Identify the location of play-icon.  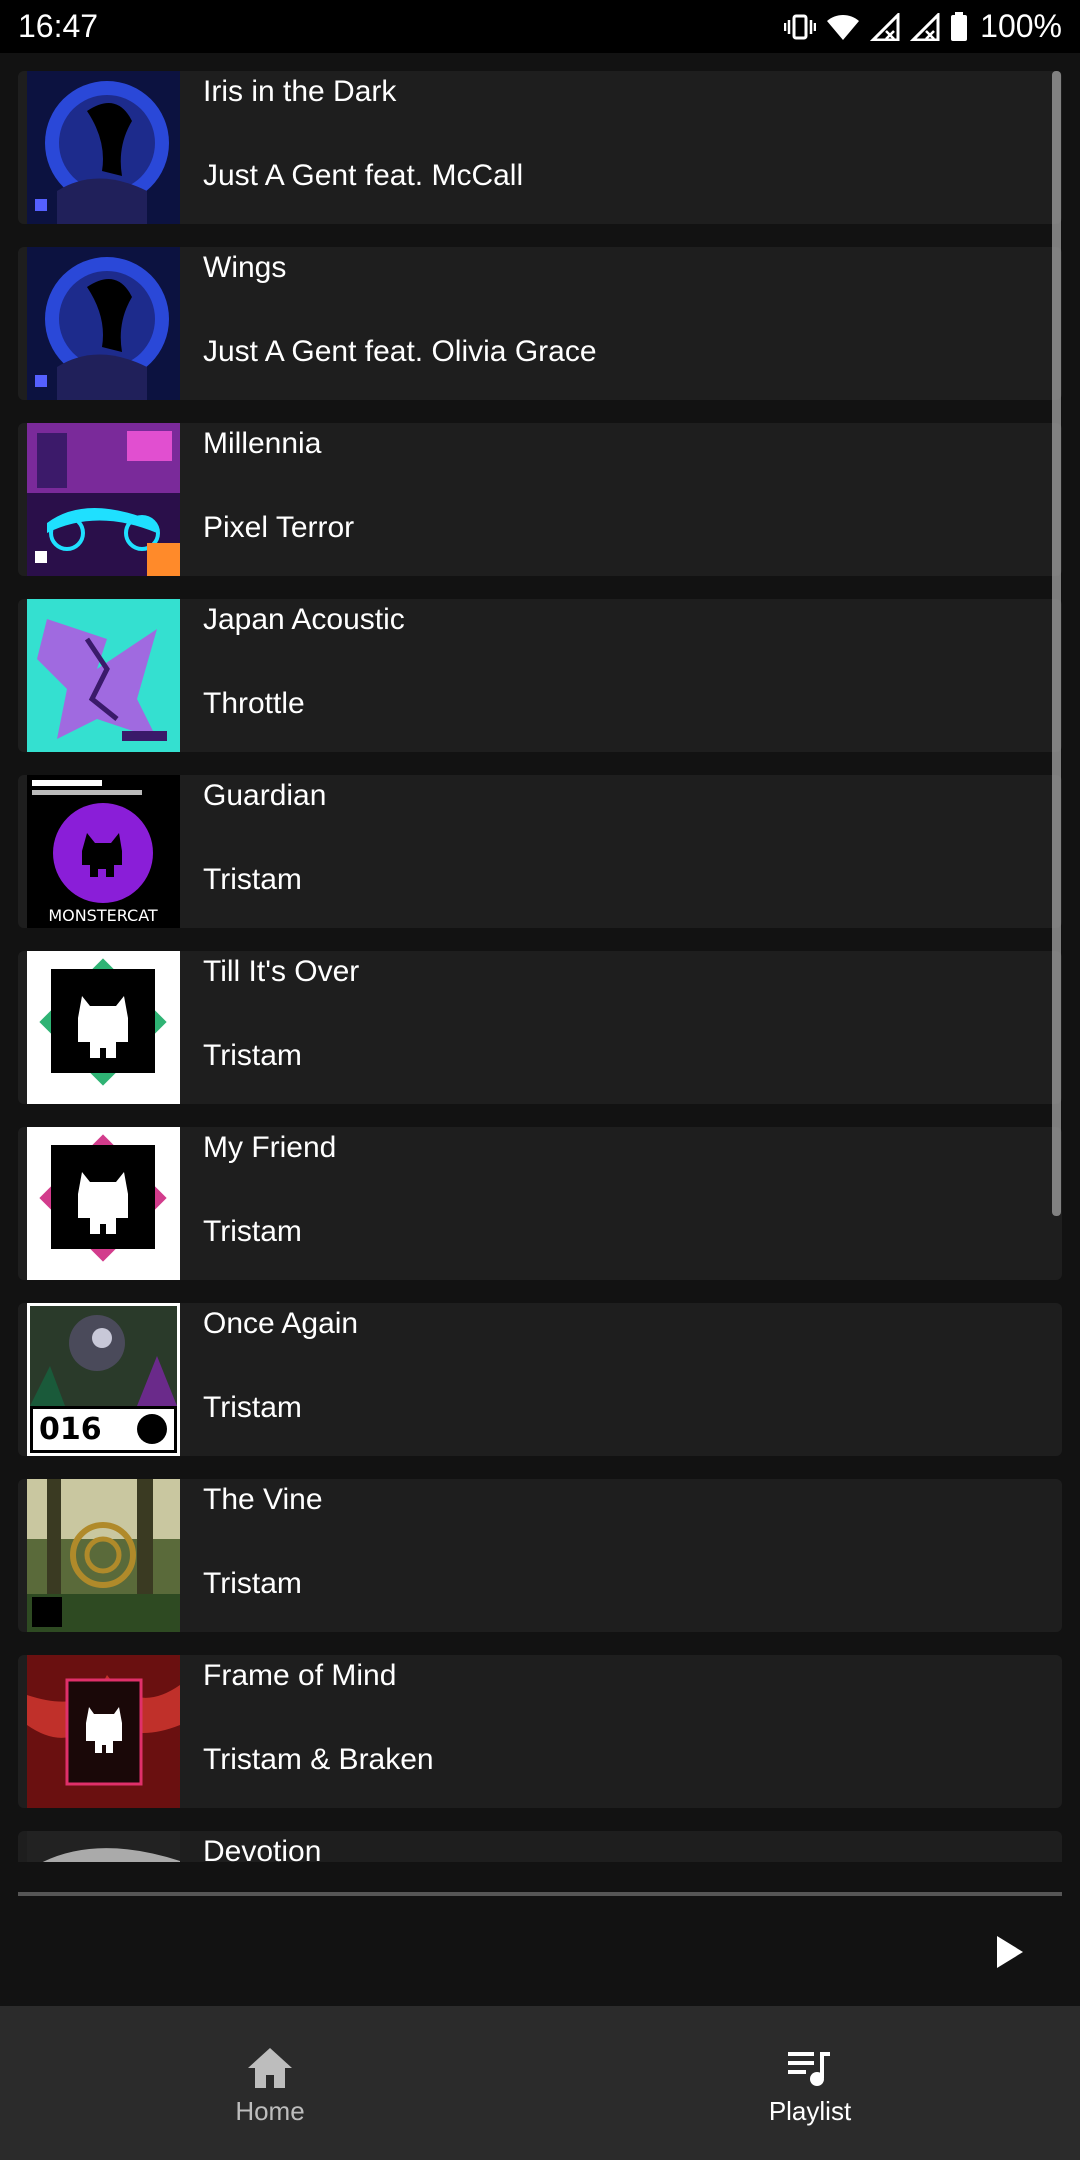
(1010, 1952).